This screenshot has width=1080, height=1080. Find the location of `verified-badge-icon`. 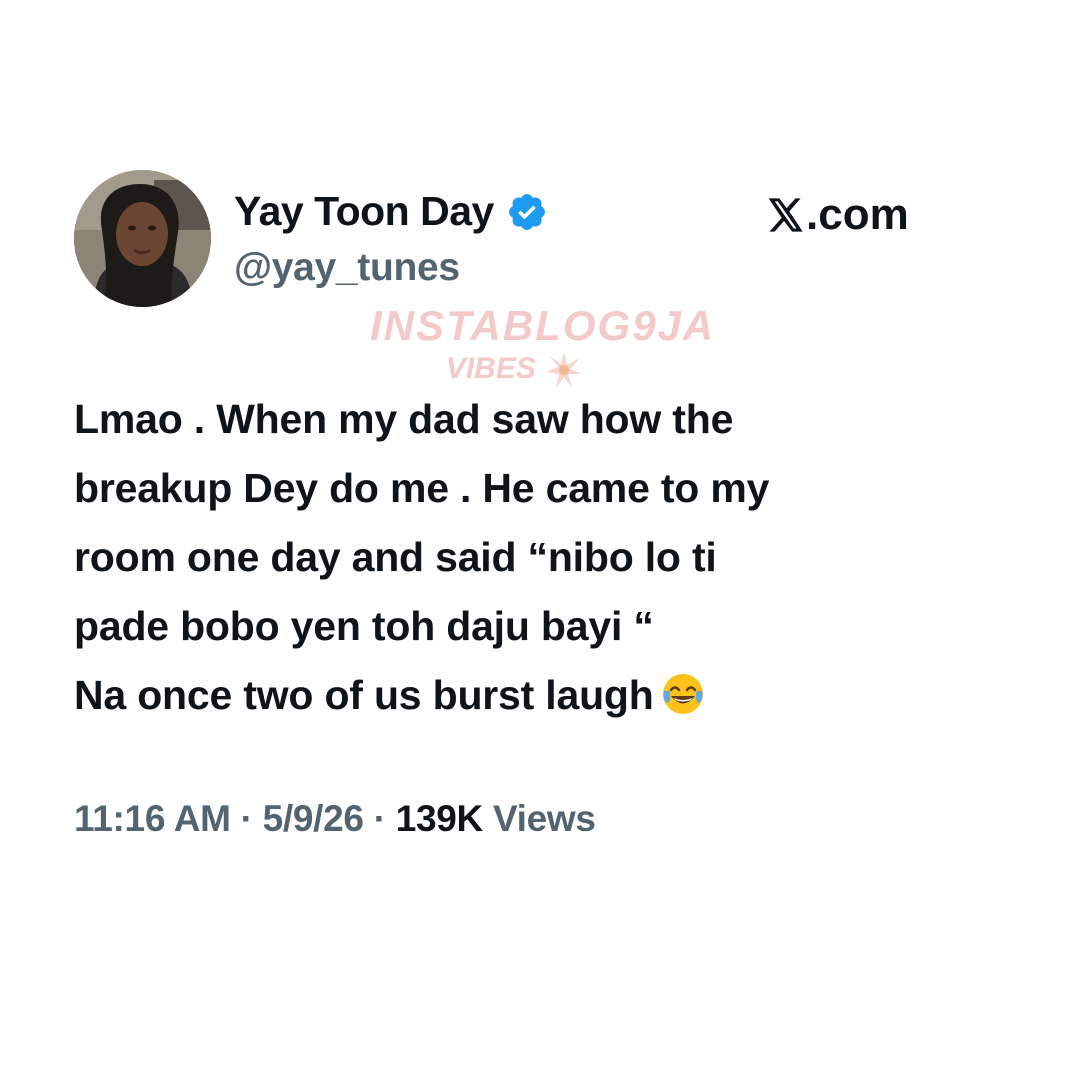

verified-badge-icon is located at coordinates (527, 212).